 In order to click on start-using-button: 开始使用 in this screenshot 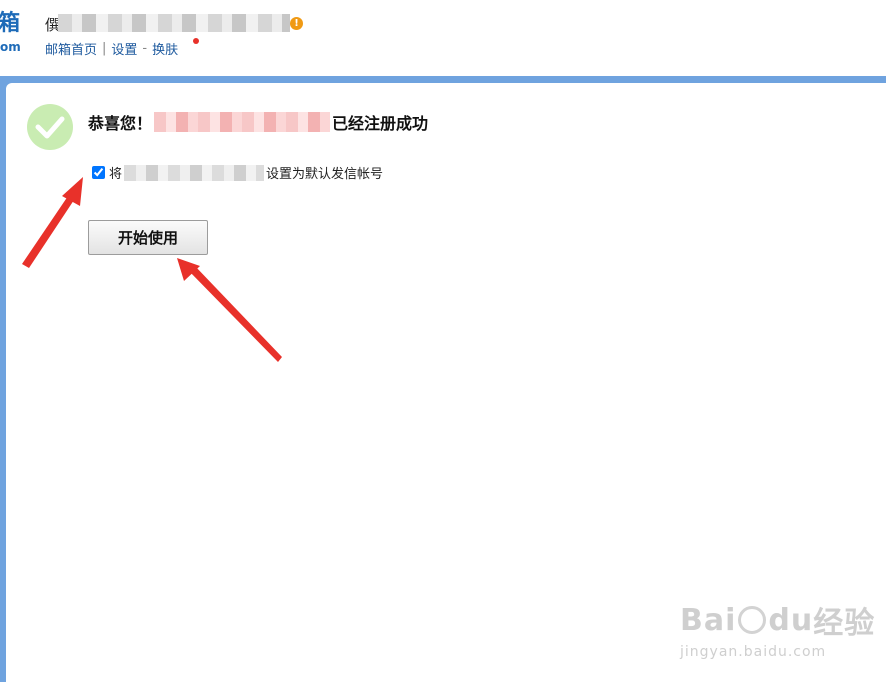, I will do `click(148, 237)`.